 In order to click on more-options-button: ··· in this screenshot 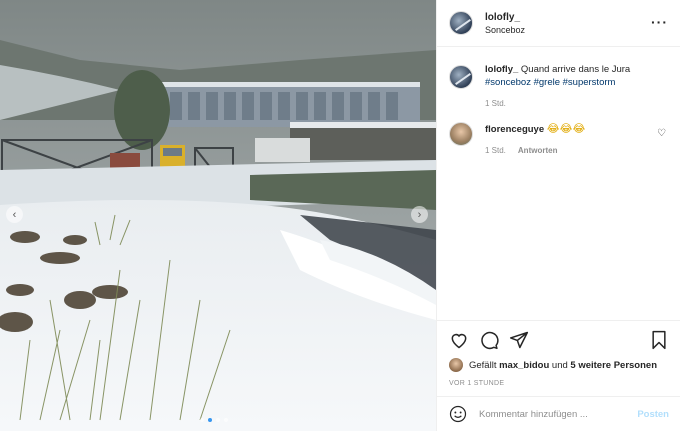, I will do `click(659, 22)`.